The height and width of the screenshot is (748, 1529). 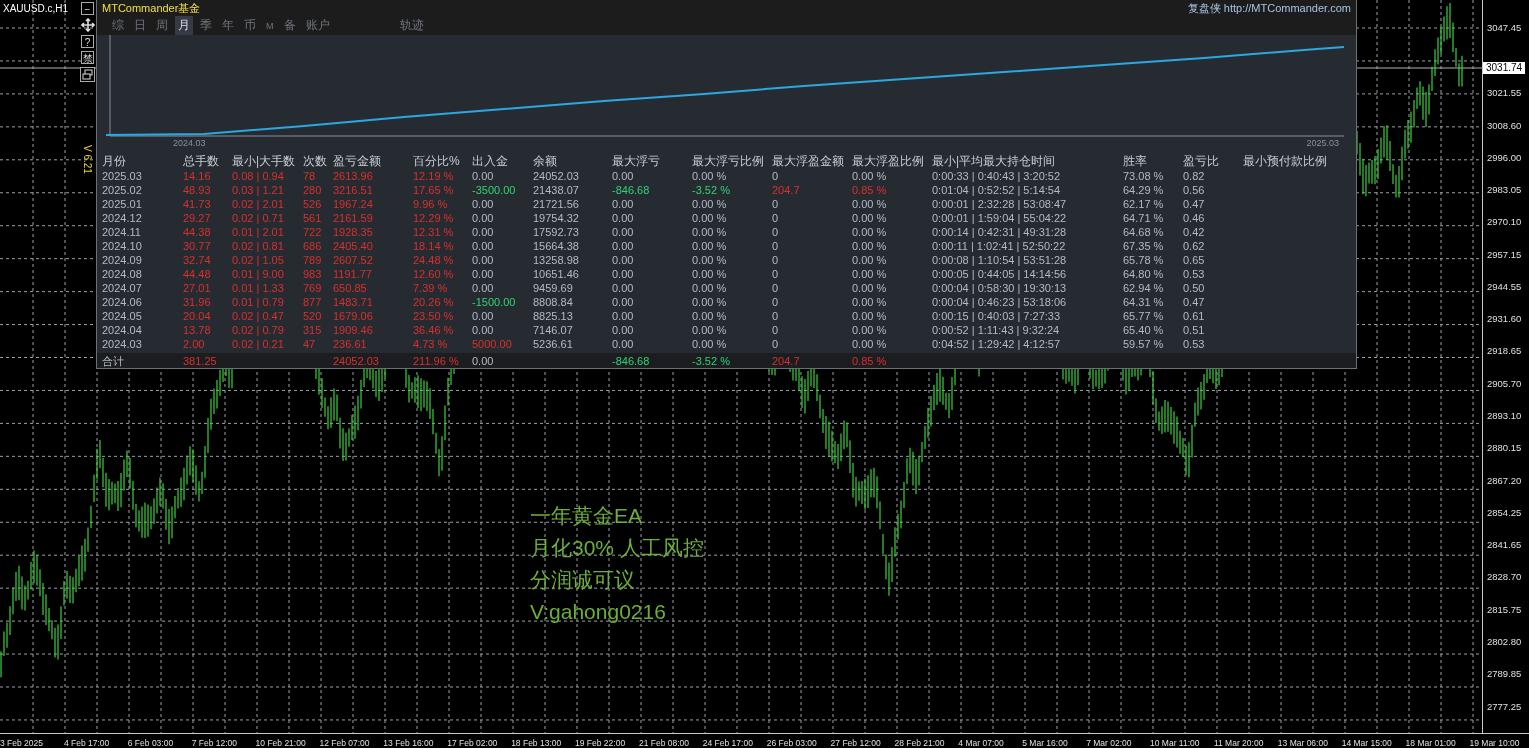 I want to click on period-tab: 季, so click(x=206, y=25).